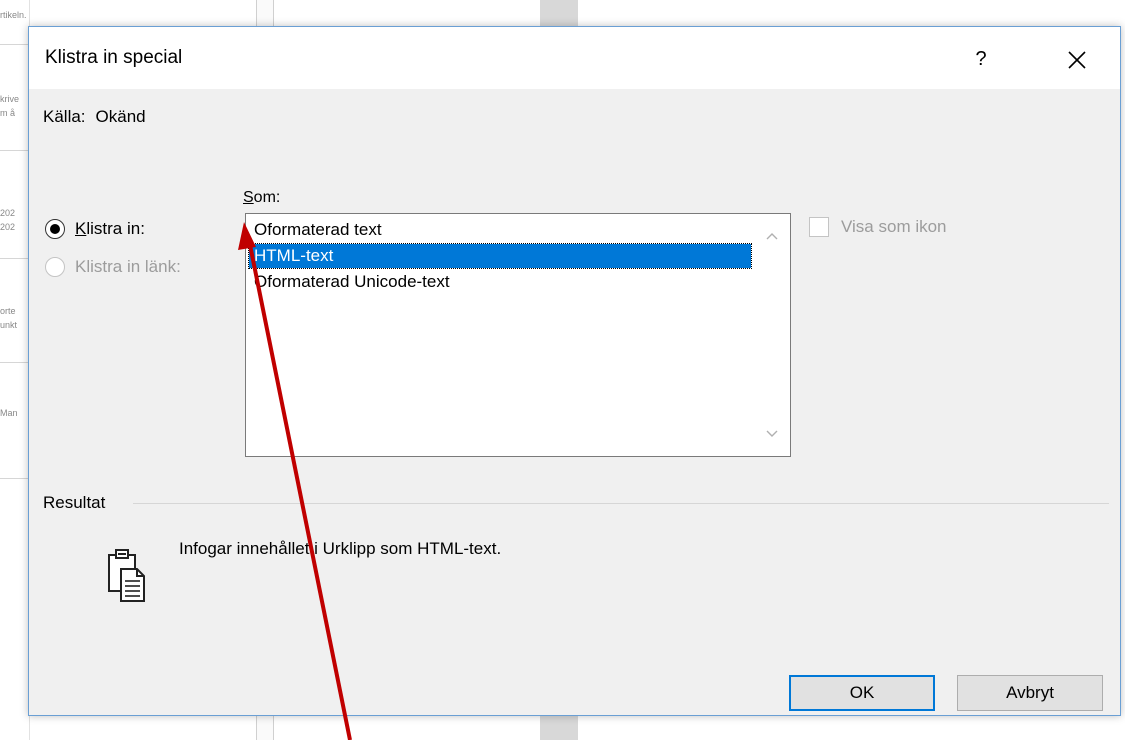  Describe the element at coordinates (894, 226) in the screenshot. I see `show-as-icon-label: Visa som ikon` at that location.